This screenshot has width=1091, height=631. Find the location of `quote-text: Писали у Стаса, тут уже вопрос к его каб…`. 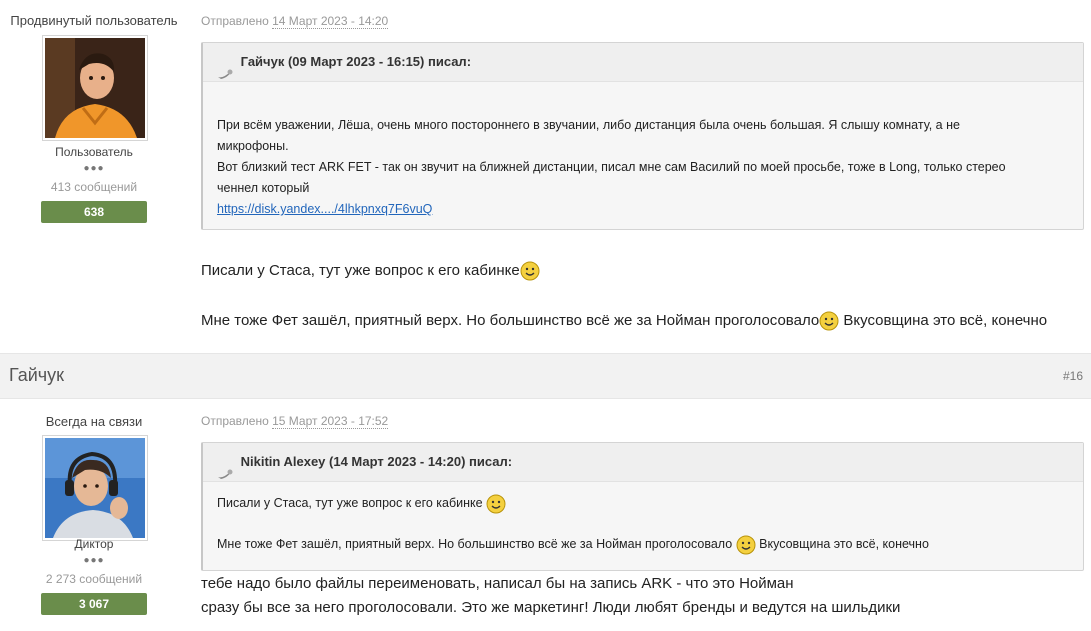

quote-text: Писали у Стаса, тут уже вопрос к его каб… is located at coordinates (350, 503).